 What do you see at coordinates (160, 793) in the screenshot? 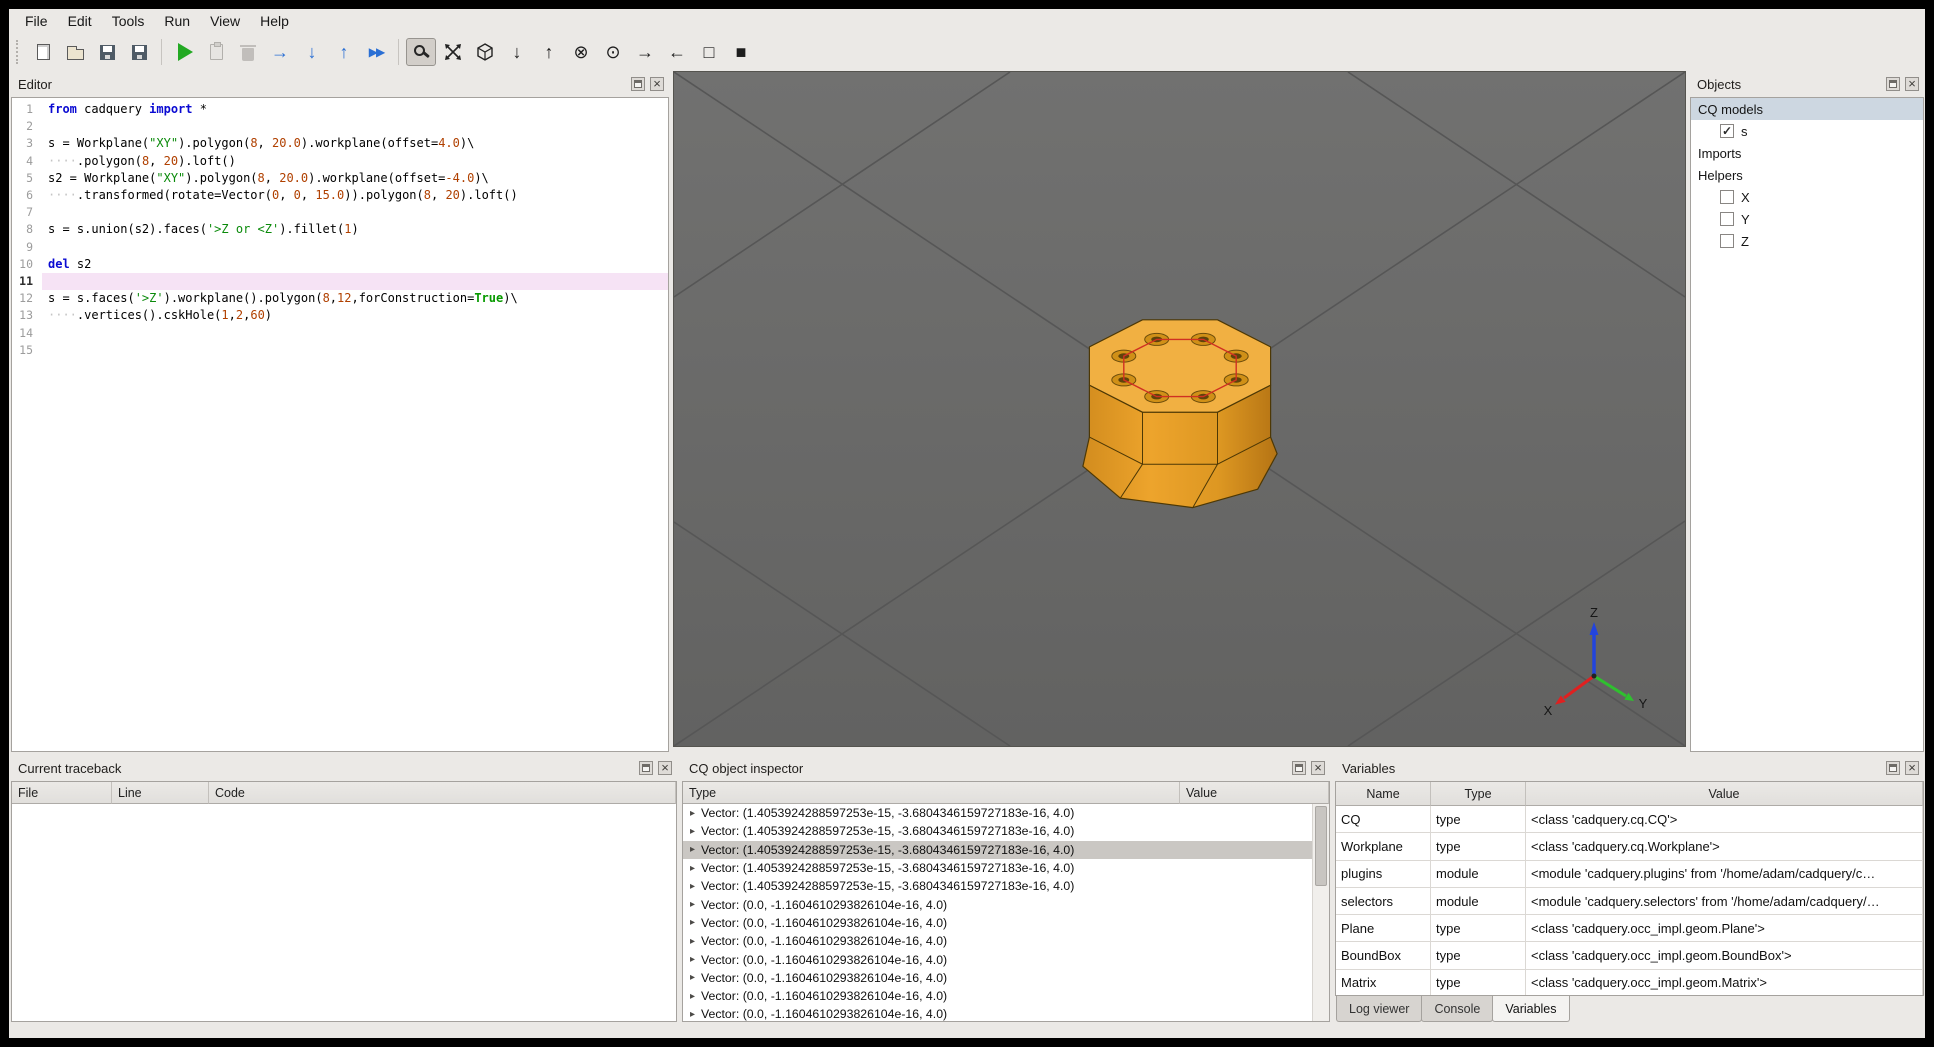
I see `column-header-line: Line` at bounding box center [160, 793].